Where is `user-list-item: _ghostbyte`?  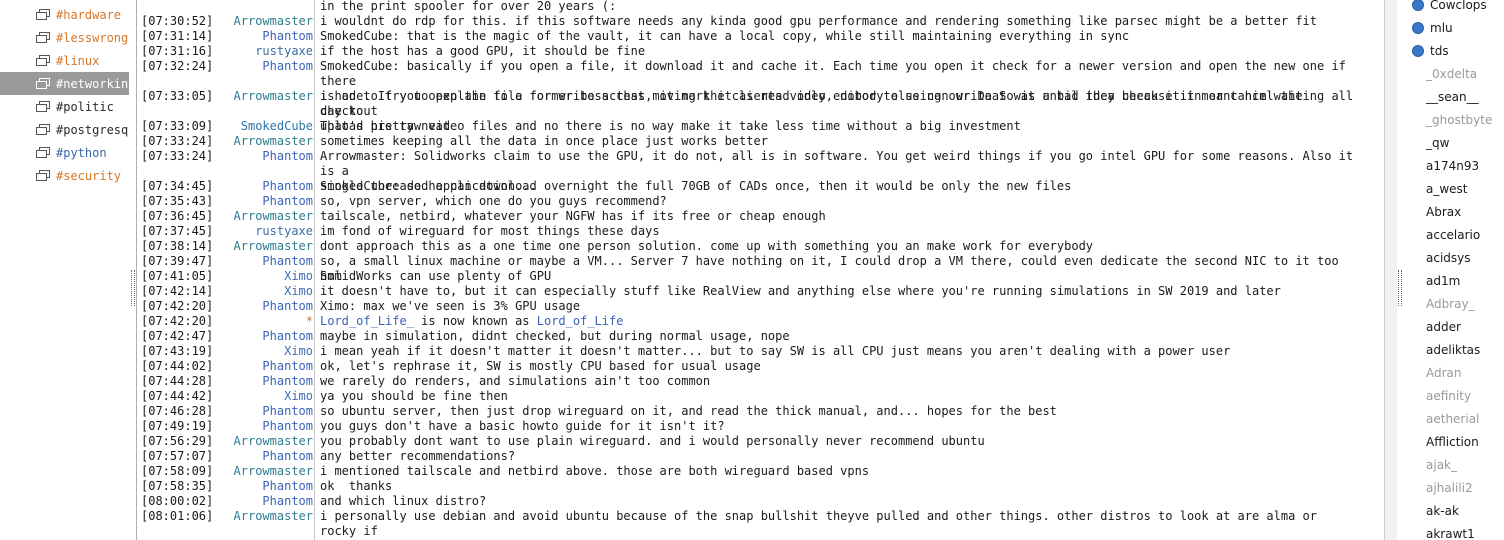 user-list-item: _ghostbyte is located at coordinates (1454, 119).